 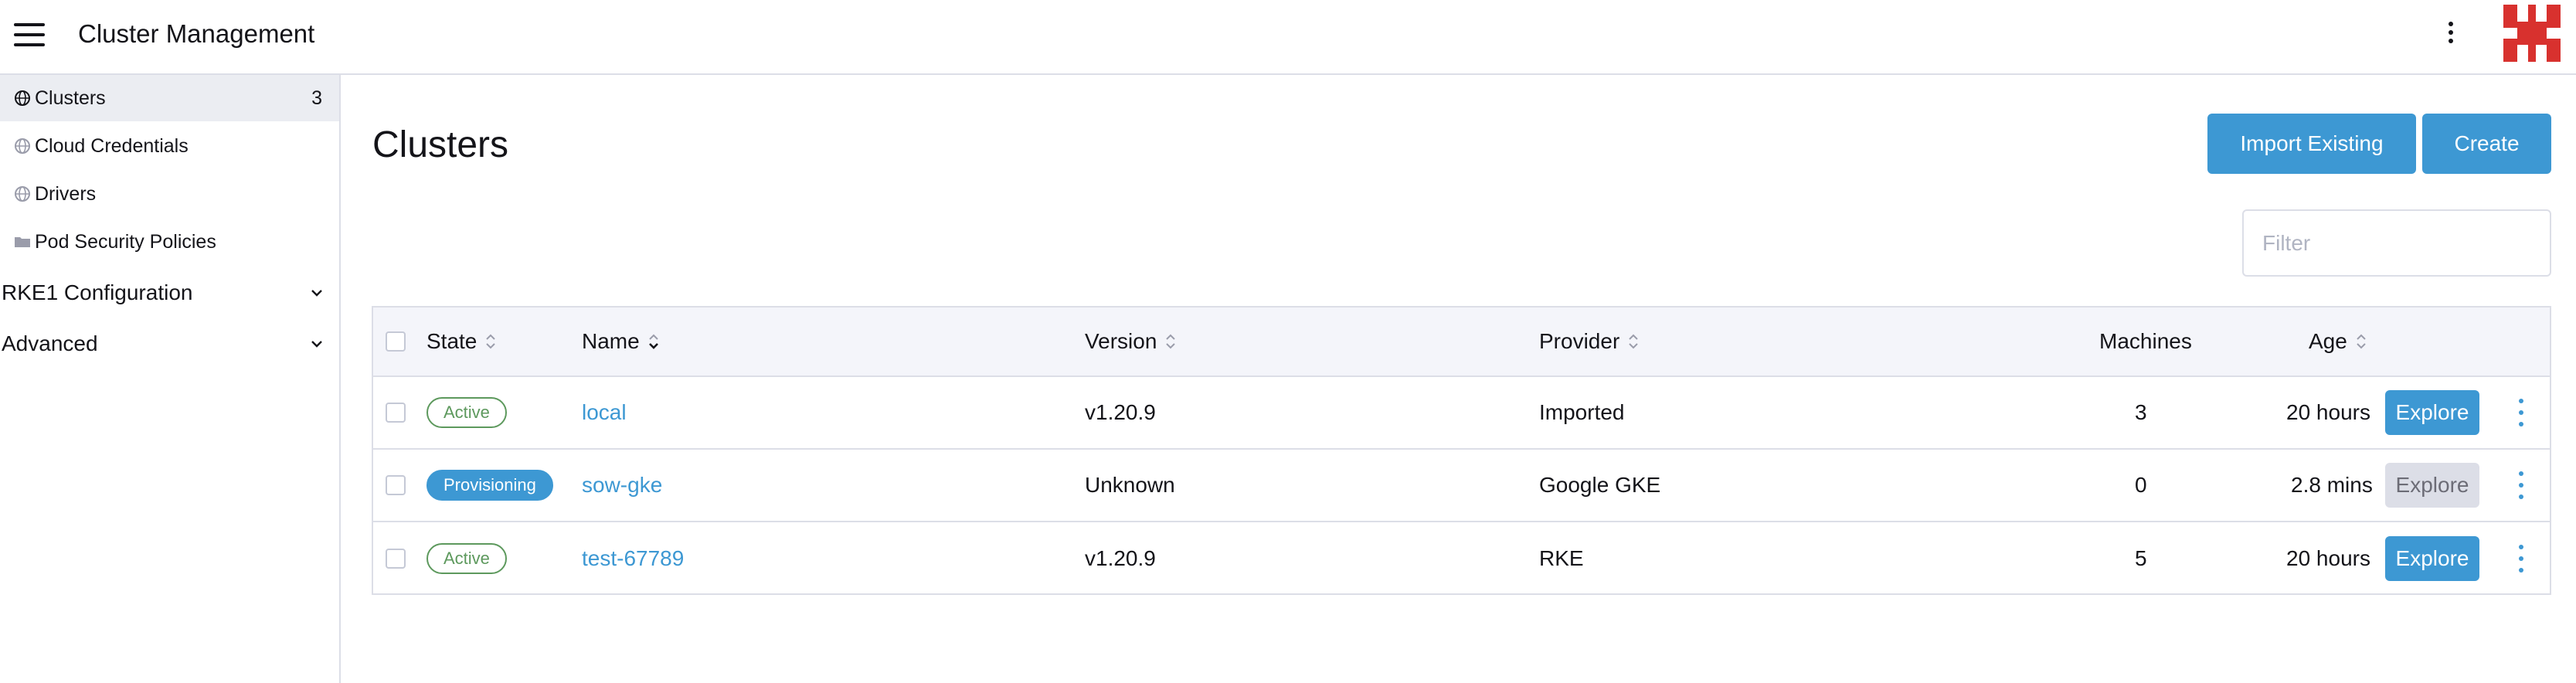 I want to click on provider-cell: RKE, so click(x=1561, y=558).